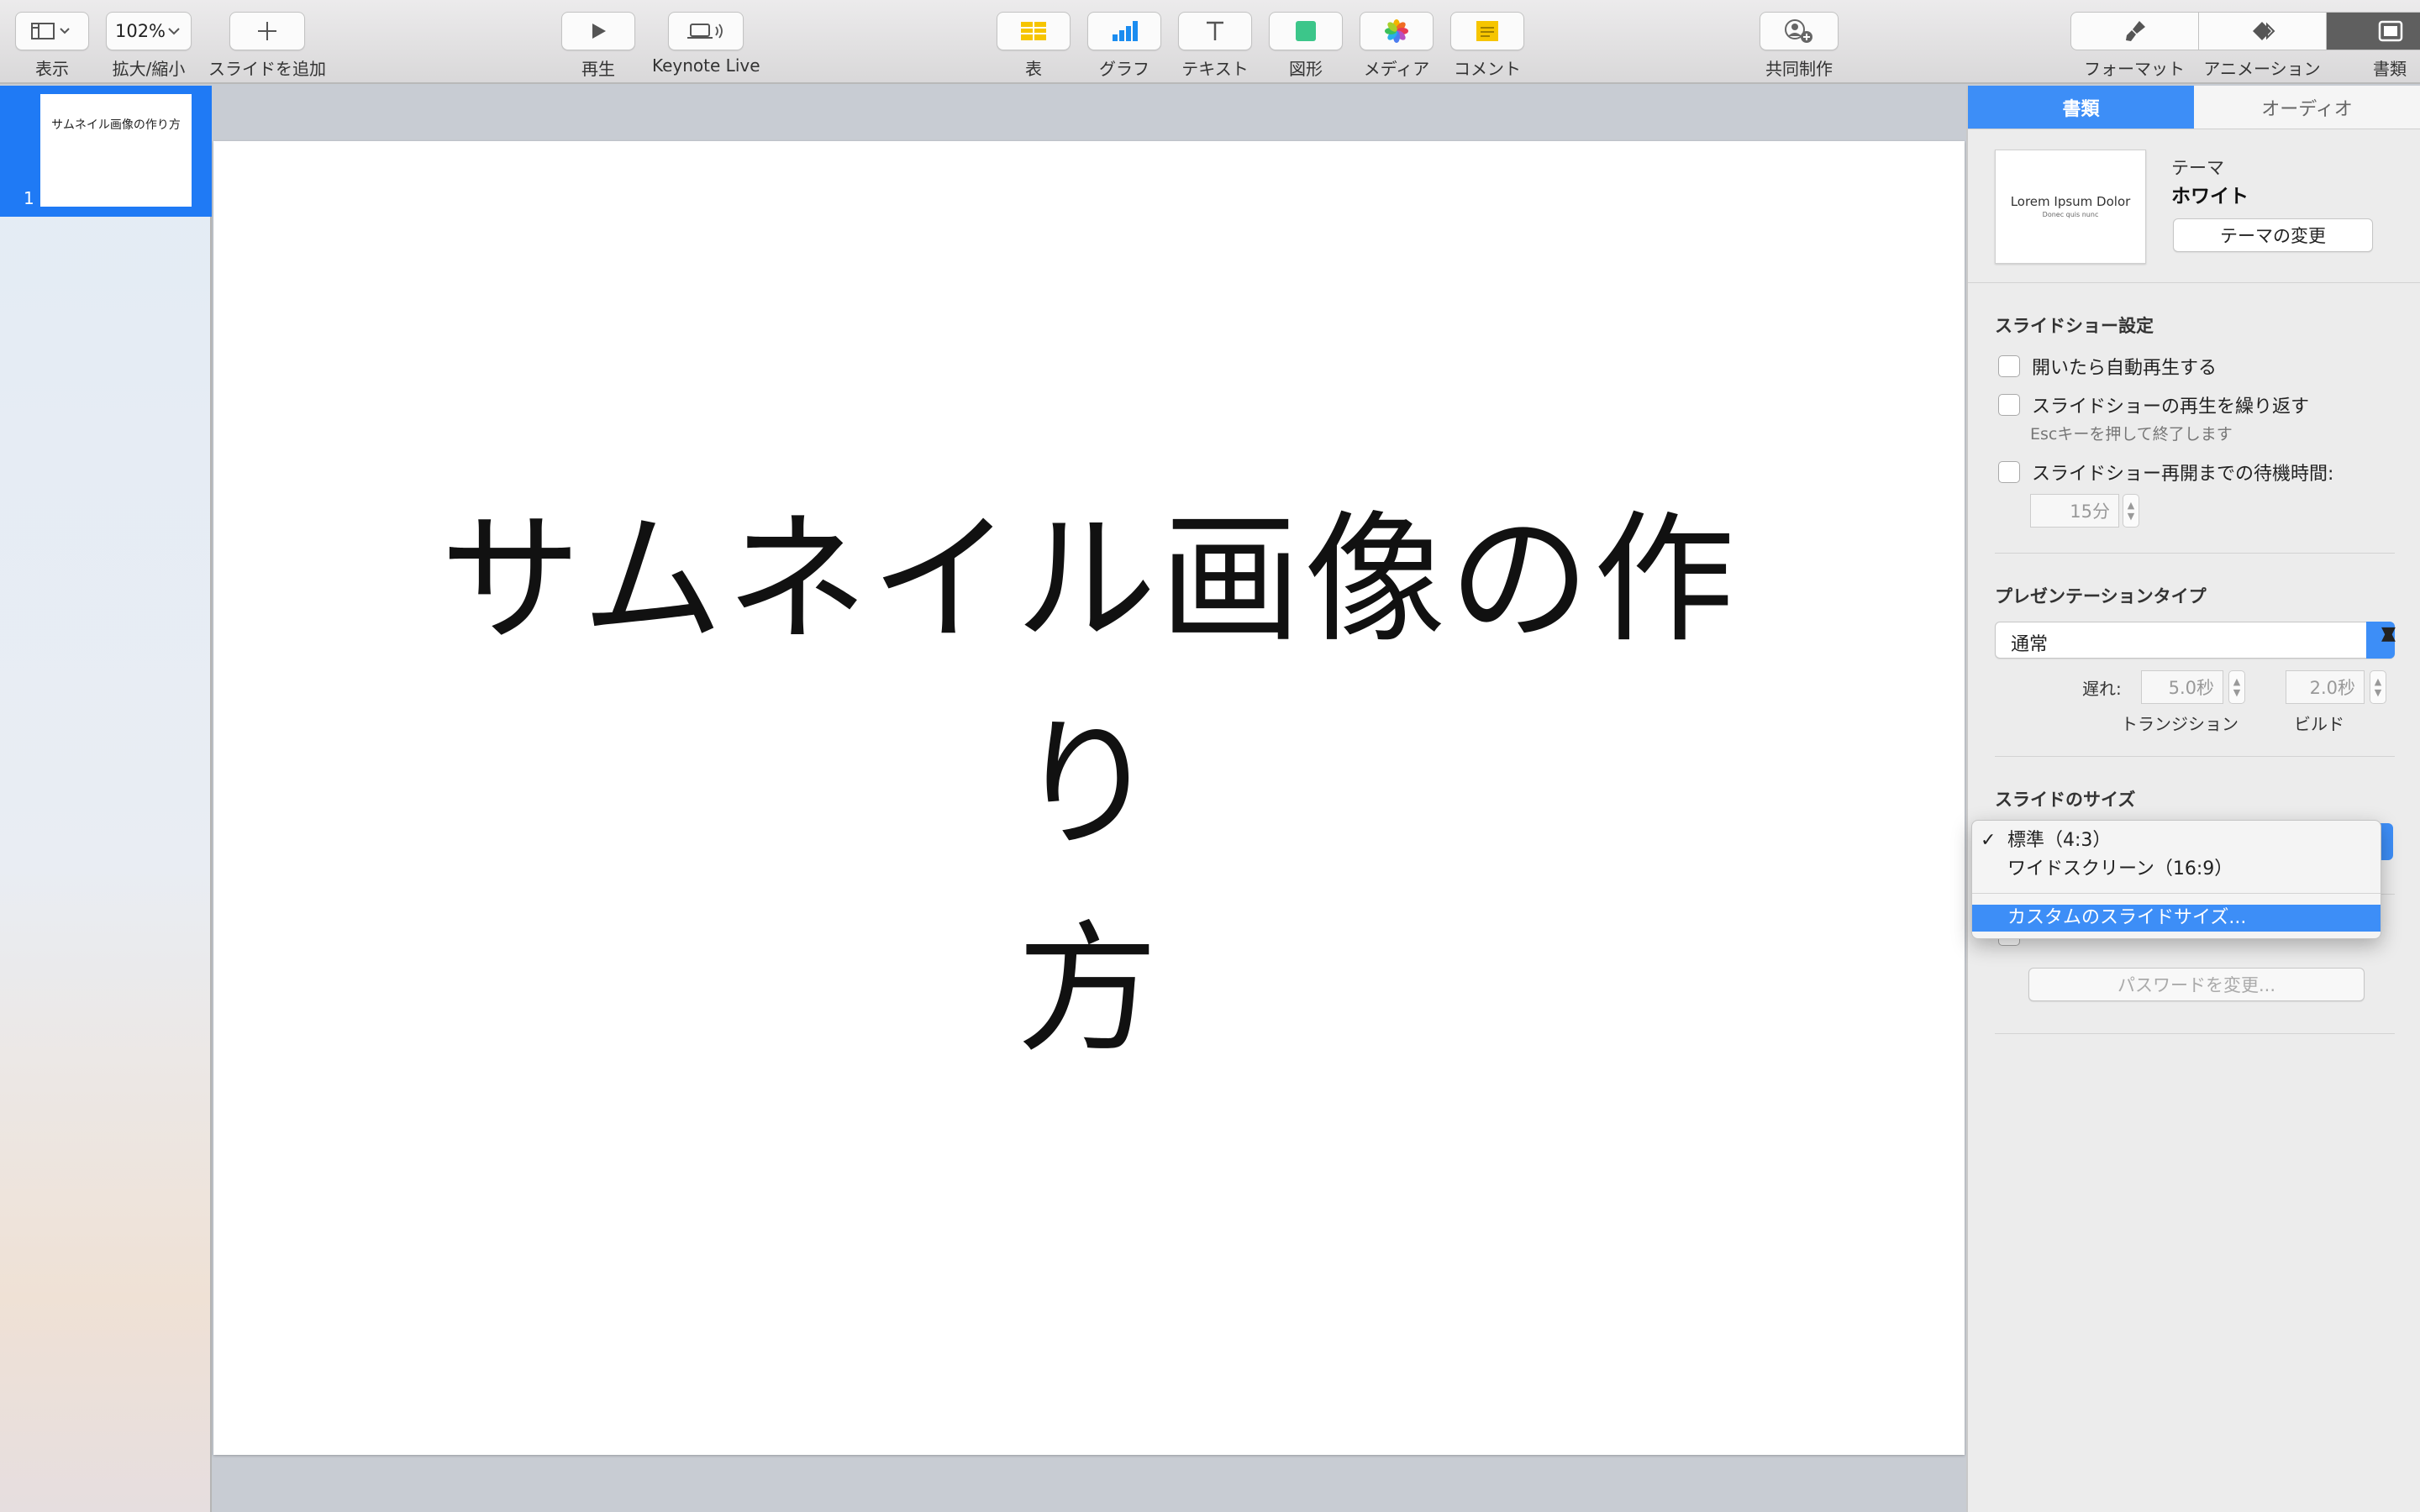 The width and height of the screenshot is (2420, 1512). Describe the element at coordinates (2307, 107) in the screenshot. I see `tab-audio: オーディオ` at that location.